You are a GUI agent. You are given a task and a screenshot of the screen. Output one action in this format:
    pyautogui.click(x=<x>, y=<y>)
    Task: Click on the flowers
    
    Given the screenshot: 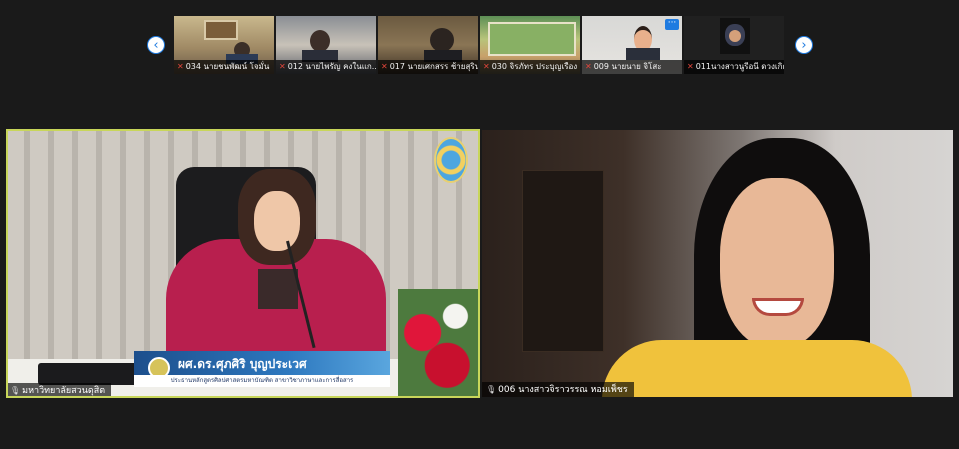 What is the action you would take?
    pyautogui.click(x=439, y=343)
    